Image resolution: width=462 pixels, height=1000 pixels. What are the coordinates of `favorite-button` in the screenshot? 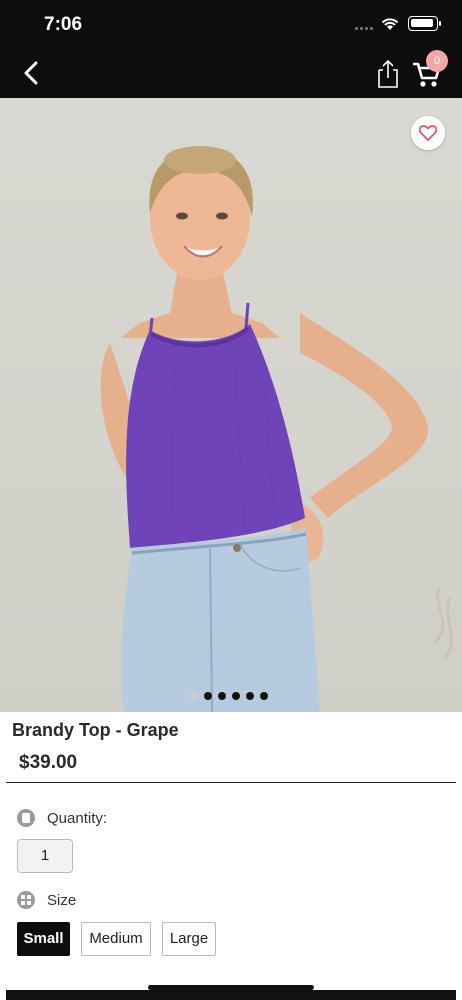 It's located at (428, 133).